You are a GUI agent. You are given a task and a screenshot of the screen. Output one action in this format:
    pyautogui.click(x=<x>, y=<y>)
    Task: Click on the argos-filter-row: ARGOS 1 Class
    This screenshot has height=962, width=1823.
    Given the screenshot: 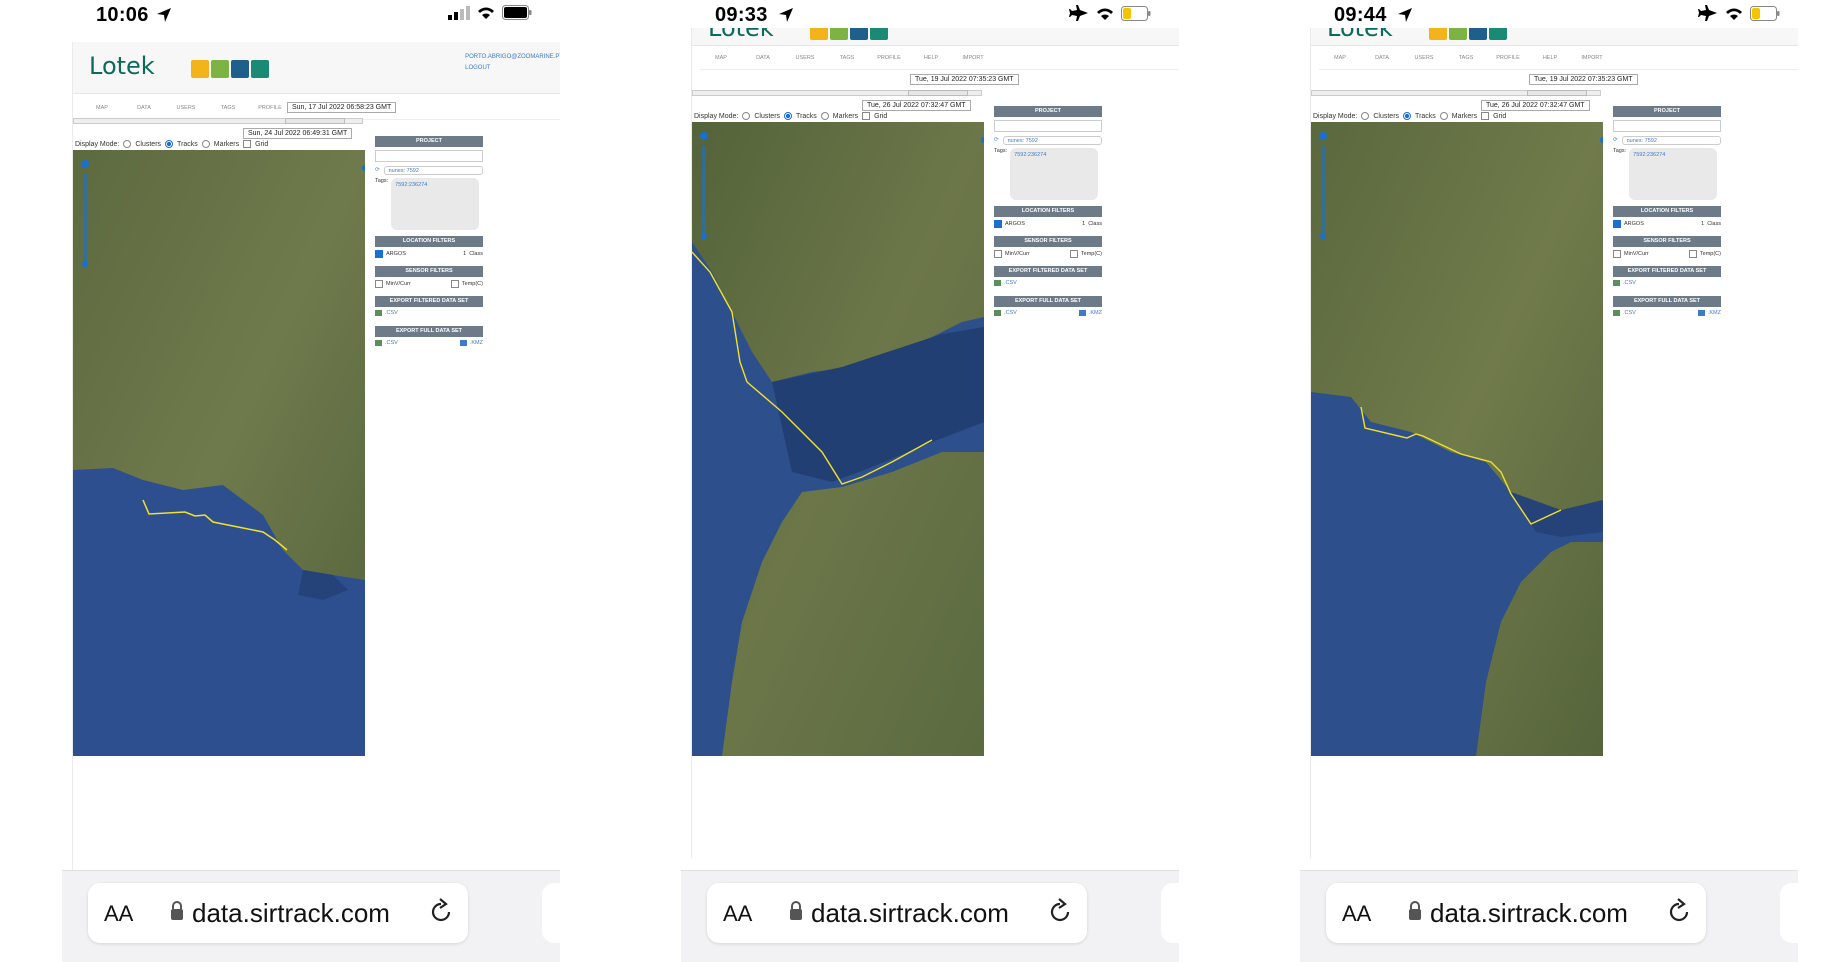 What is the action you would take?
    pyautogui.click(x=1667, y=224)
    